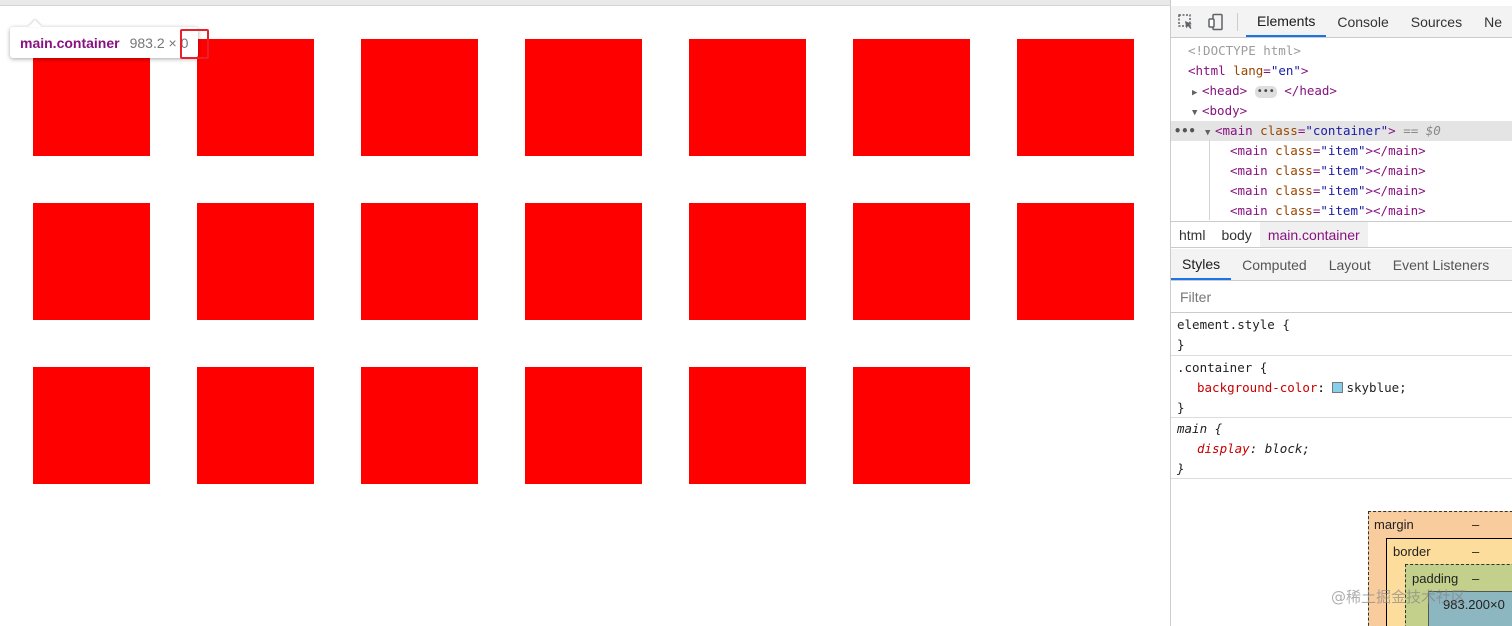 The image size is (1512, 626). What do you see at coordinates (1394, 524) in the screenshot?
I see `margin-label: margin` at bounding box center [1394, 524].